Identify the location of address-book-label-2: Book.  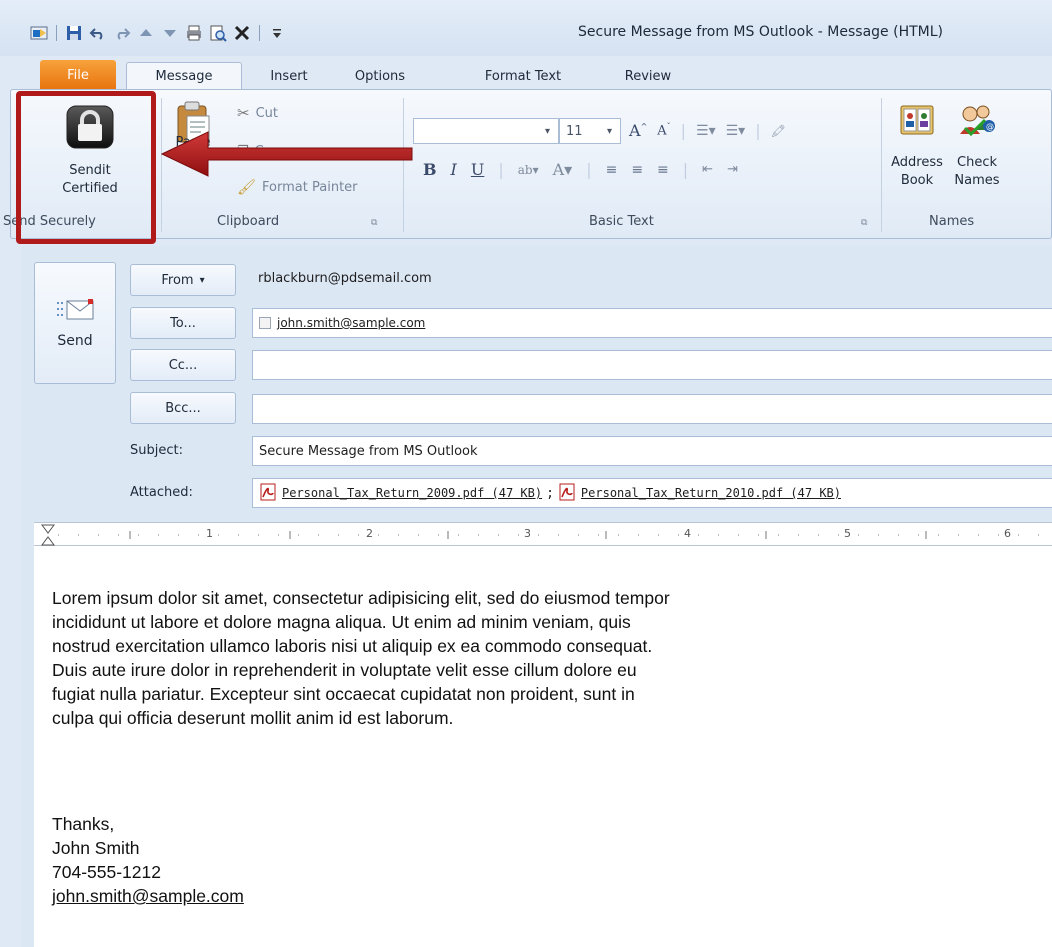
(917, 180).